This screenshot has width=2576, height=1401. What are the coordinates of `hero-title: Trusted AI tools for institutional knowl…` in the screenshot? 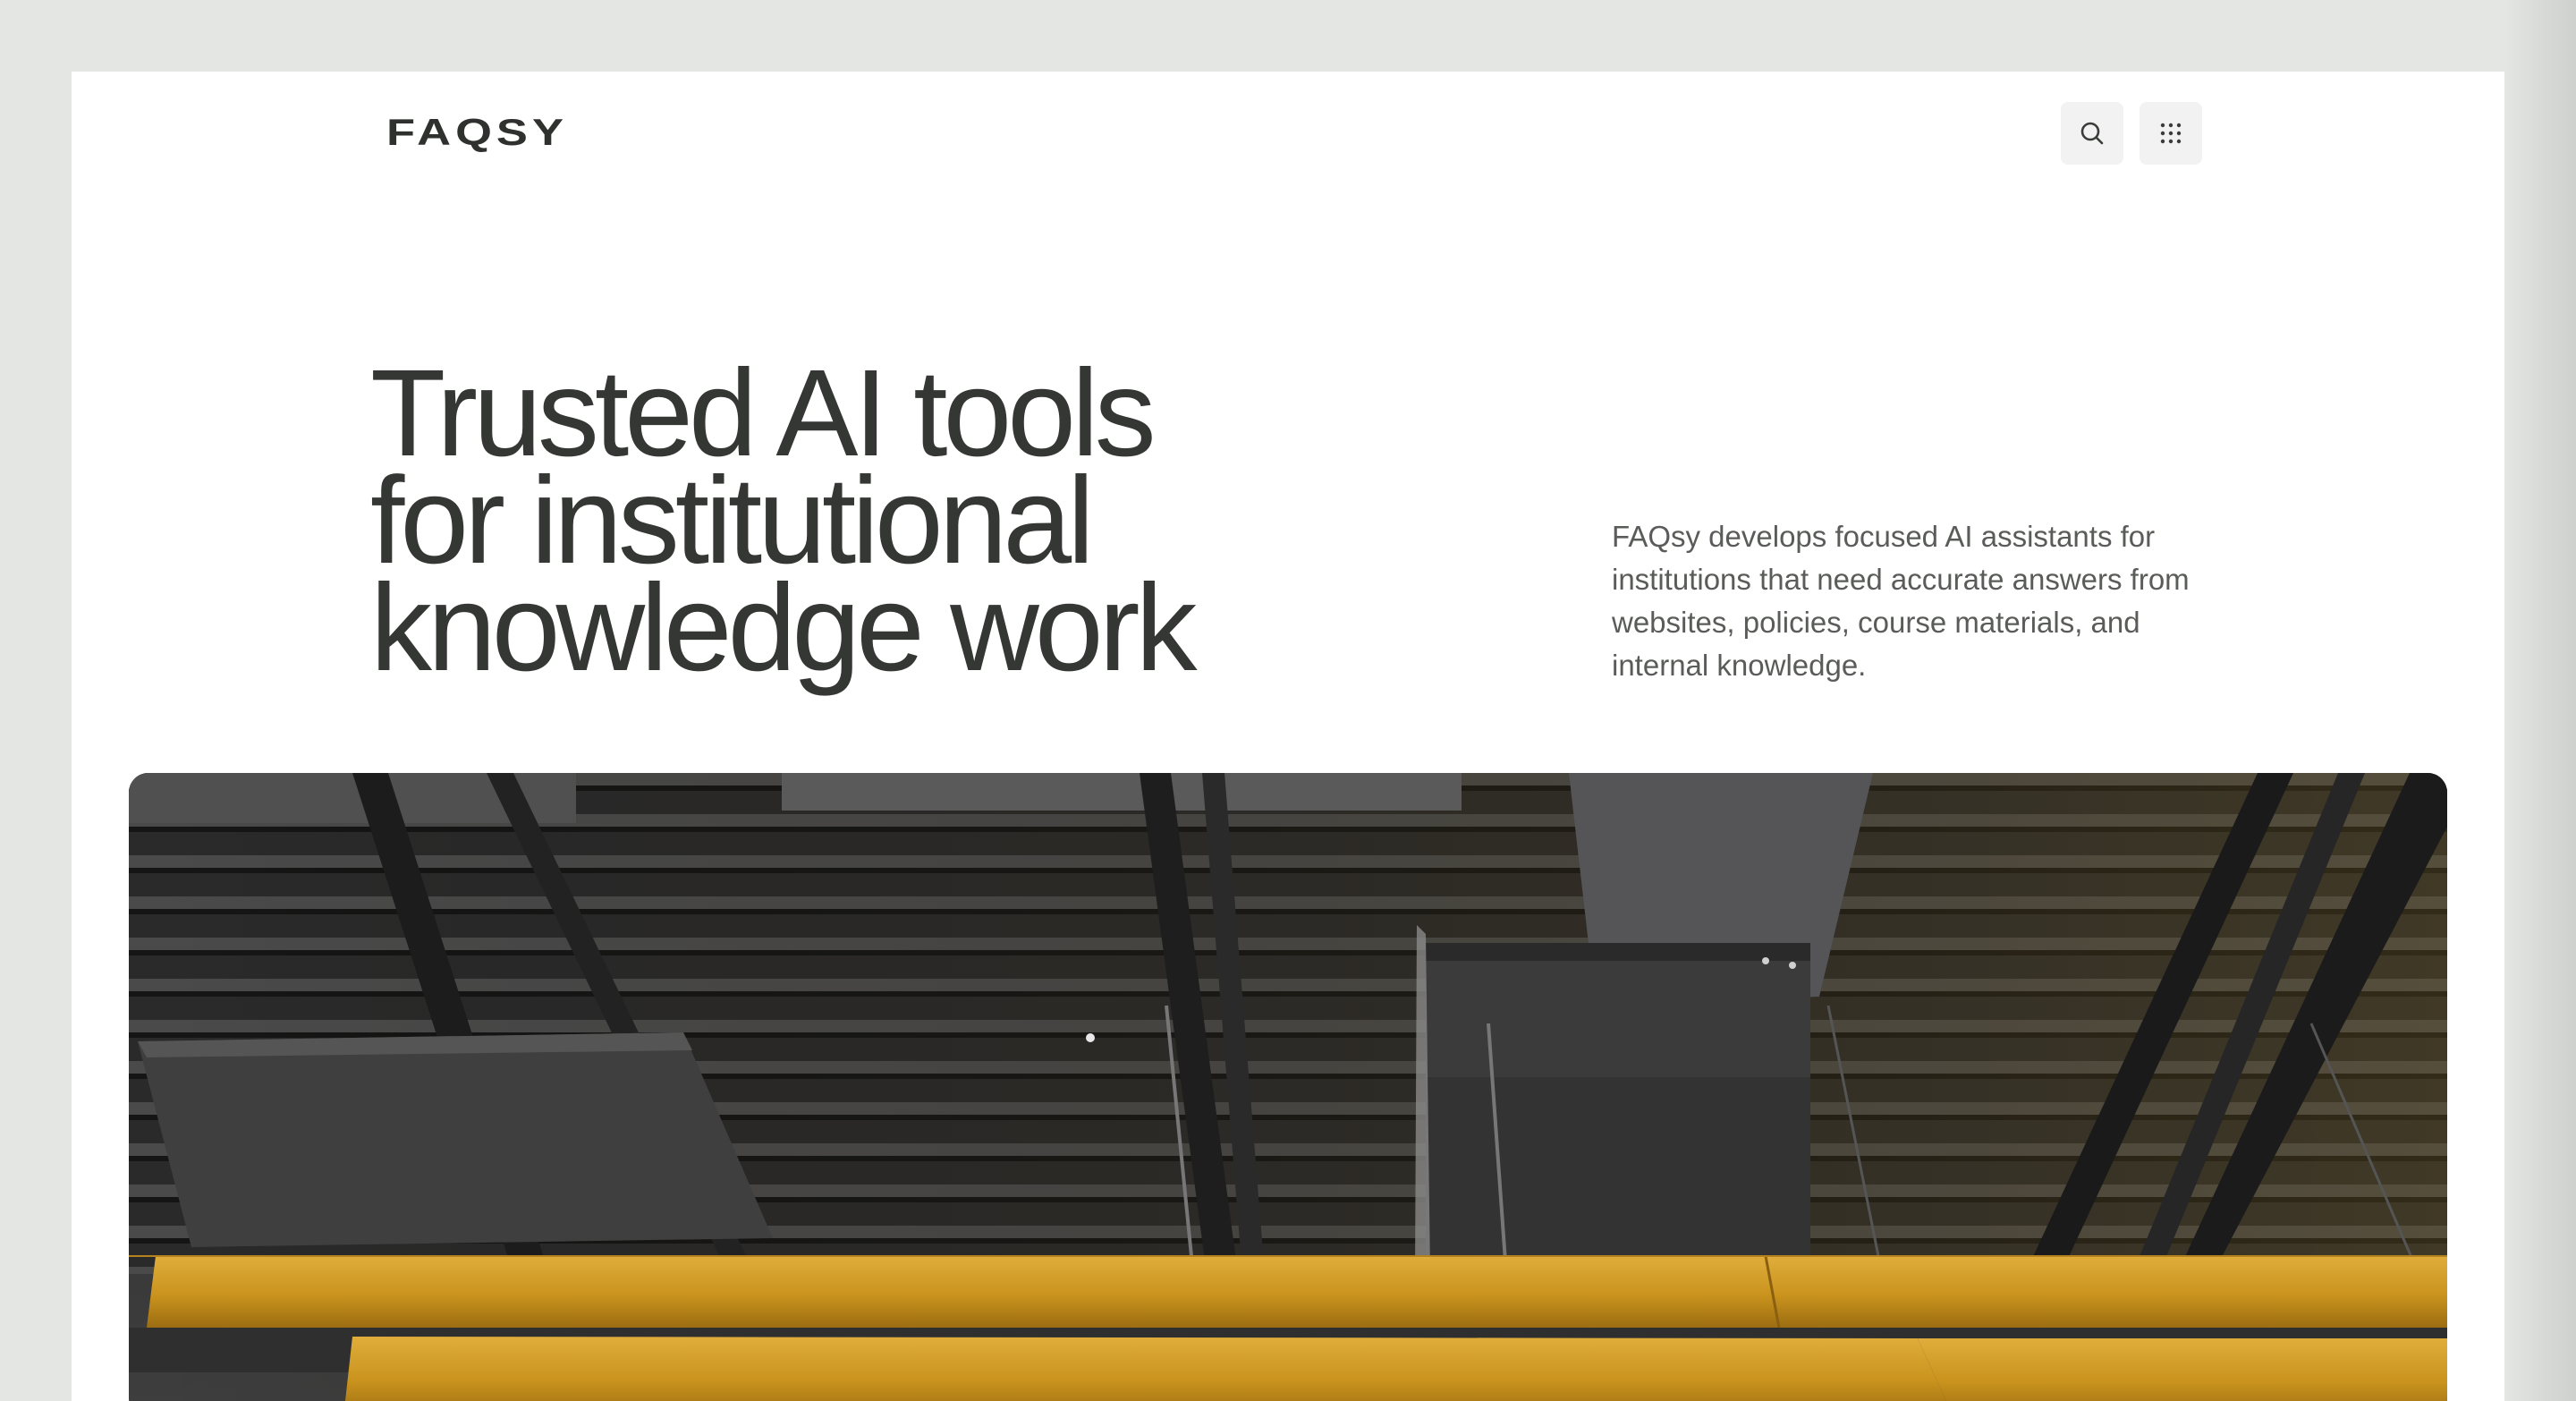 It's located at (817, 521).